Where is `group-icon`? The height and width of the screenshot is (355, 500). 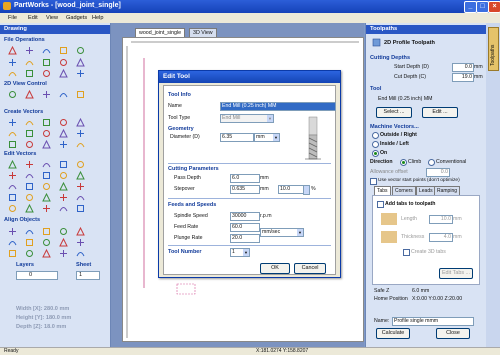
group-icon is located at coordinates (29, 175).